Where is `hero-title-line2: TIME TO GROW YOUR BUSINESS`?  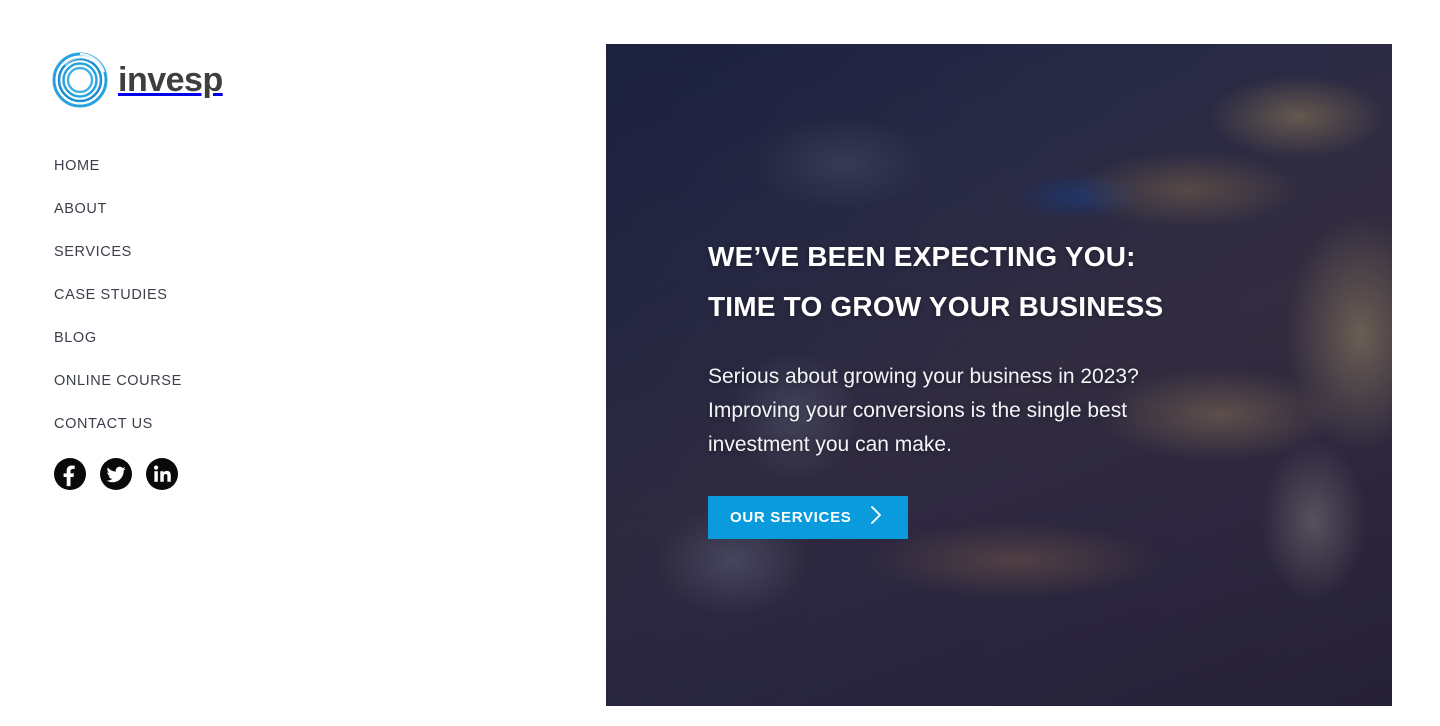
hero-title-line2: TIME TO GROW YOUR BUSINESS is located at coordinates (936, 306).